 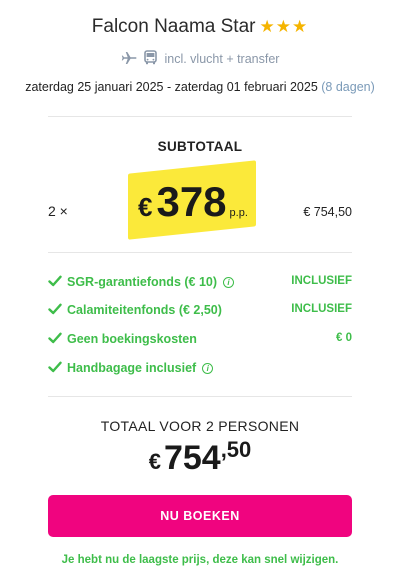 What do you see at coordinates (192, 458) in the screenshot?
I see `total-integer: 754` at bounding box center [192, 458].